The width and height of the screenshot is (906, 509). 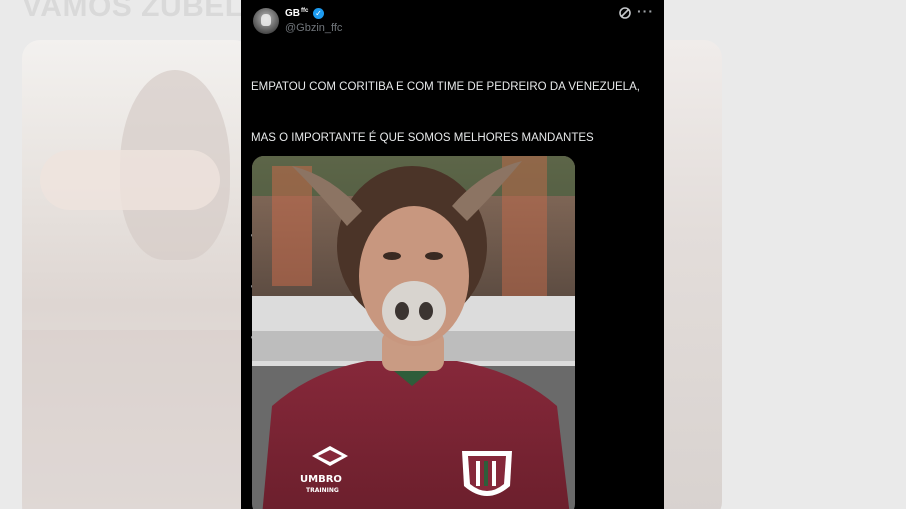 I want to click on verified-badge-icon: ✓, so click(x=318, y=13).